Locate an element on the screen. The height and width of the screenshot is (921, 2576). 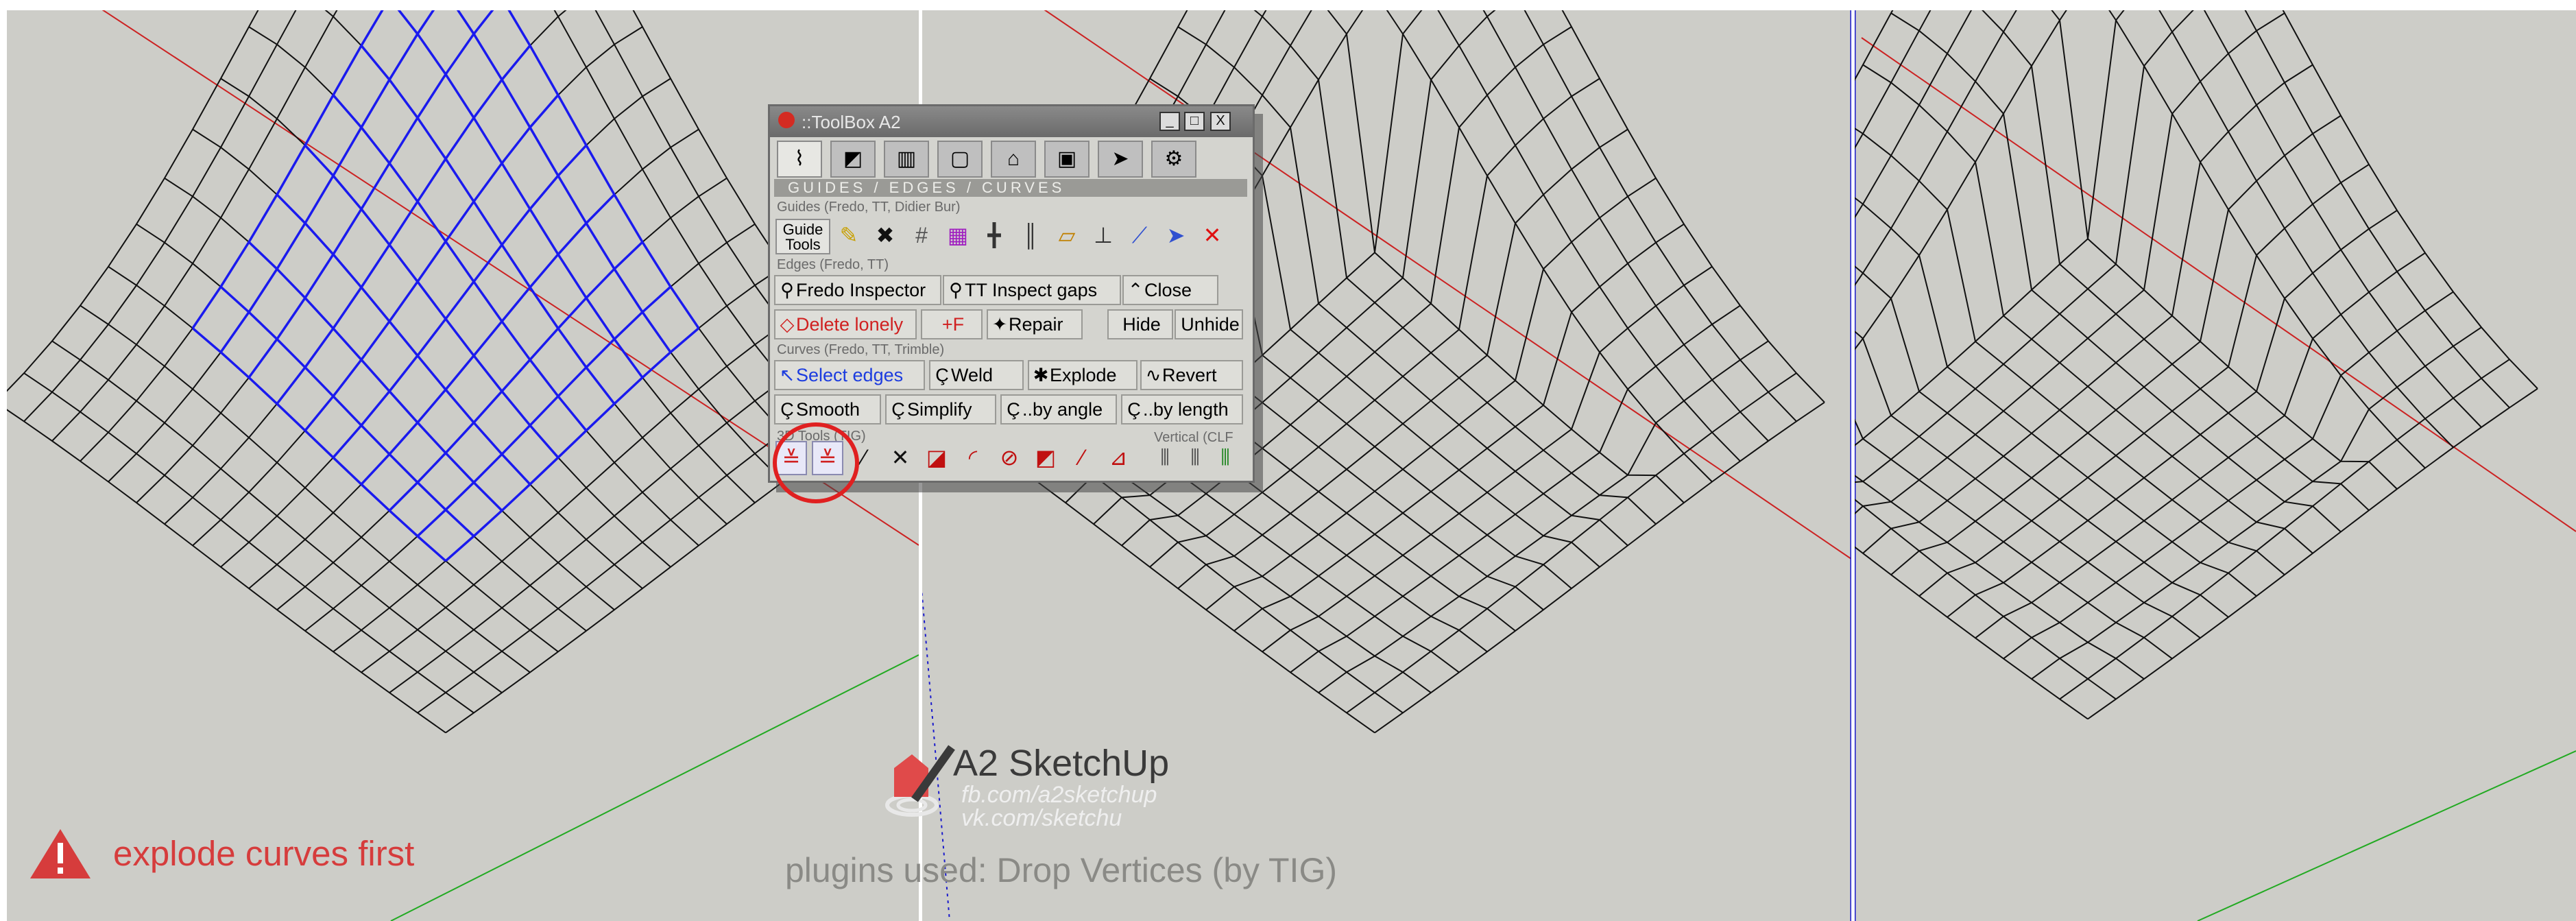
book-icon: ▥ is located at coordinates (907, 159).